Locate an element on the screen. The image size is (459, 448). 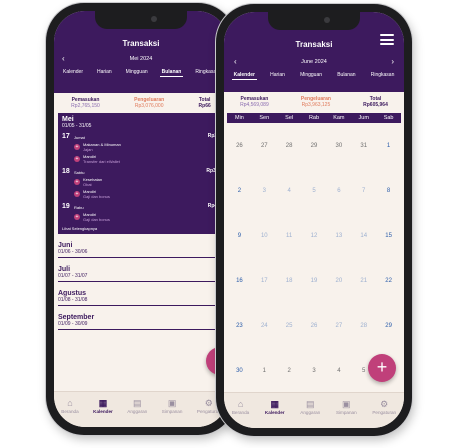
month-range: 01/08 - 31/08 is located at coordinates (73, 300).